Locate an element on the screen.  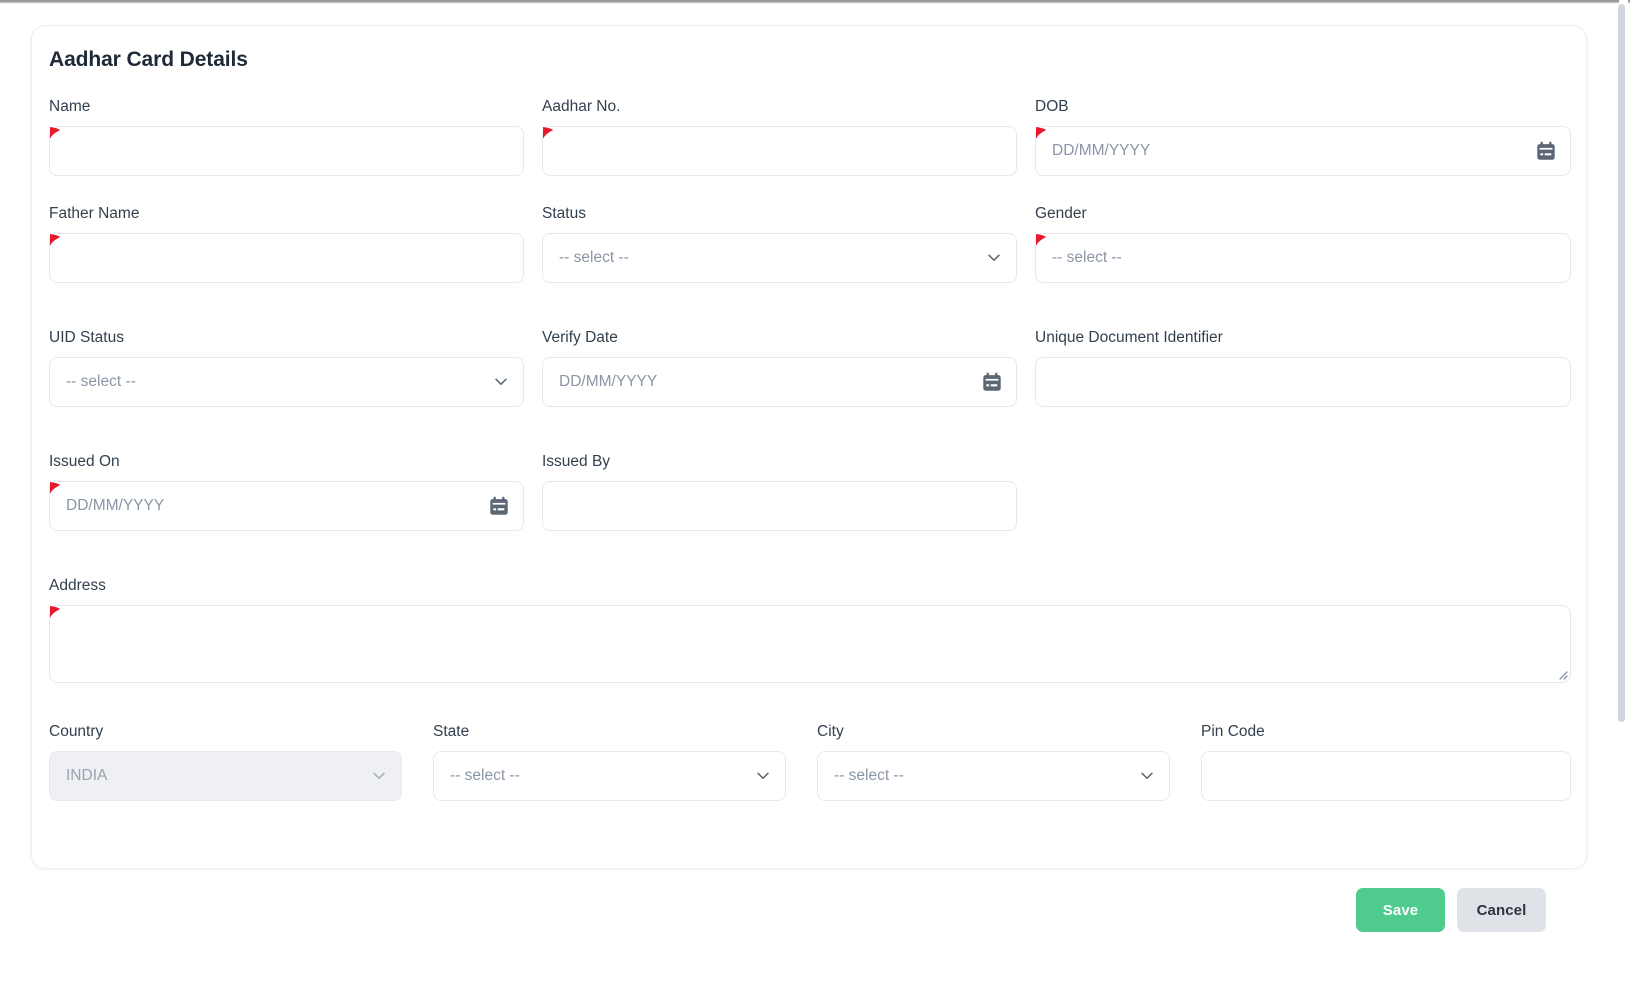
address-textarea-wrap is located at coordinates (810, 643).